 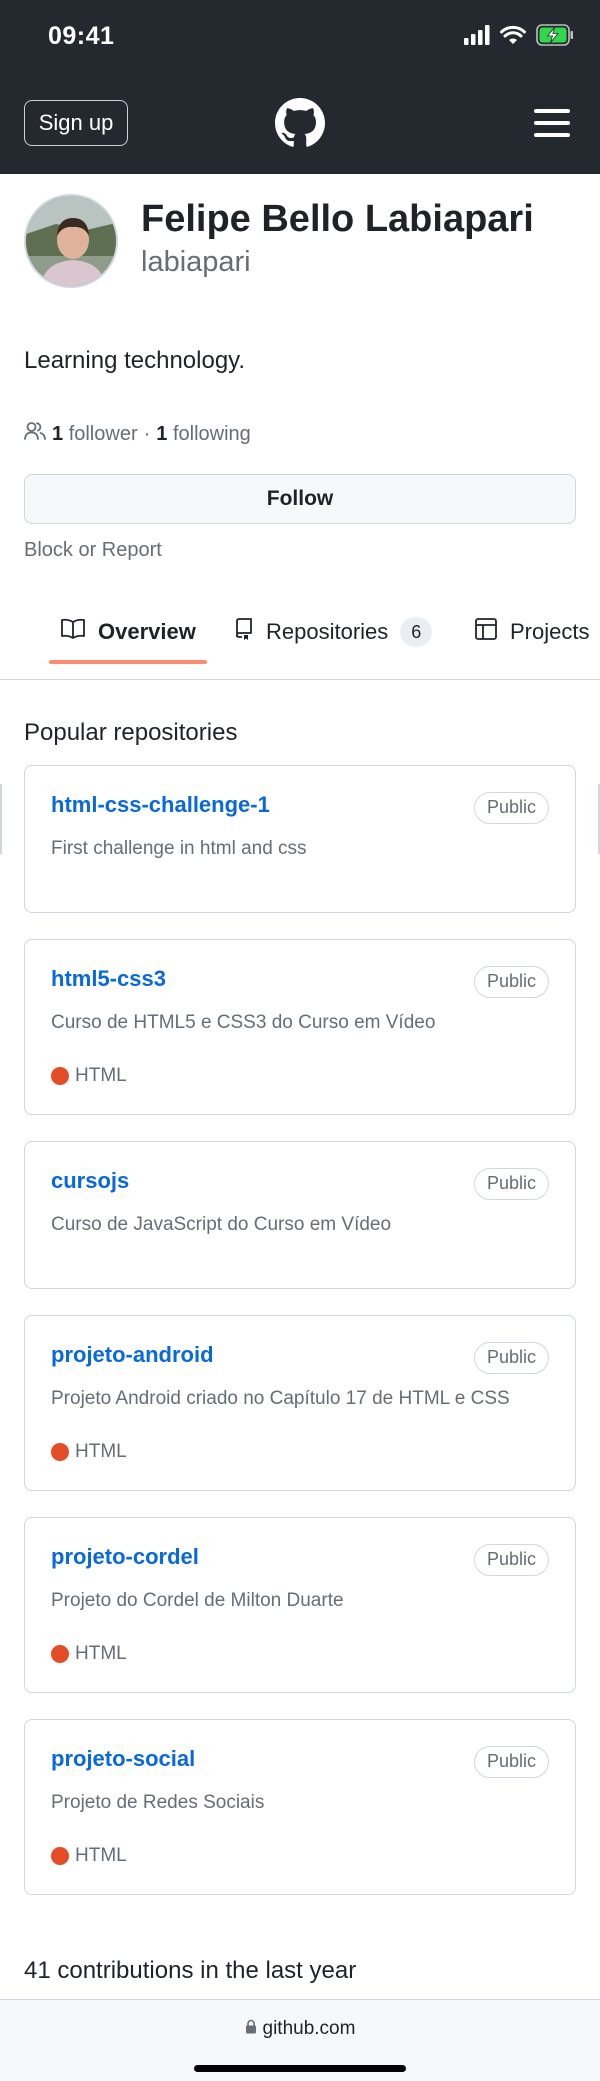 I want to click on url-display: github.com, so click(x=300, y=2029).